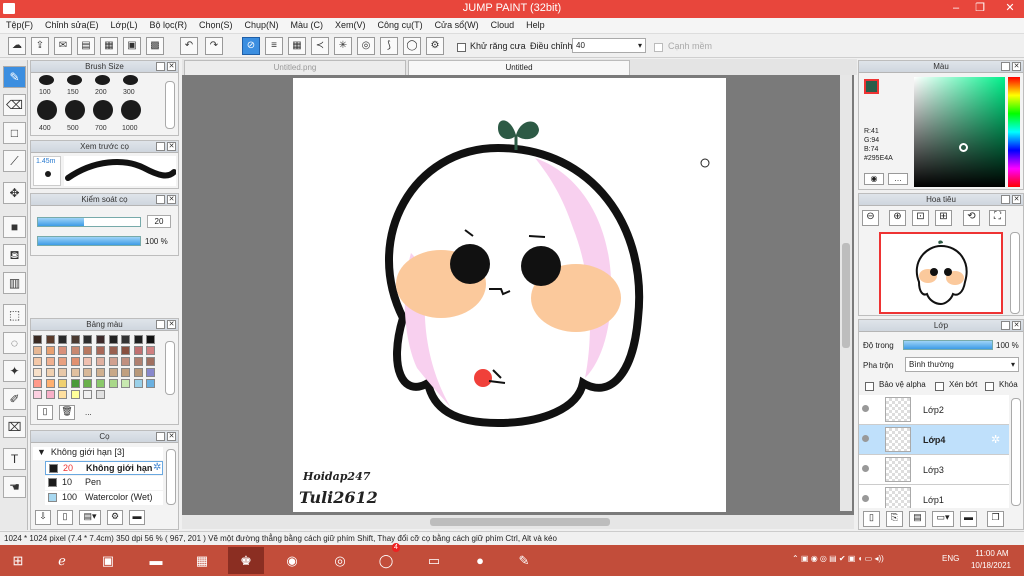  I want to click on menu-layer: Lớp(L), so click(124, 24).